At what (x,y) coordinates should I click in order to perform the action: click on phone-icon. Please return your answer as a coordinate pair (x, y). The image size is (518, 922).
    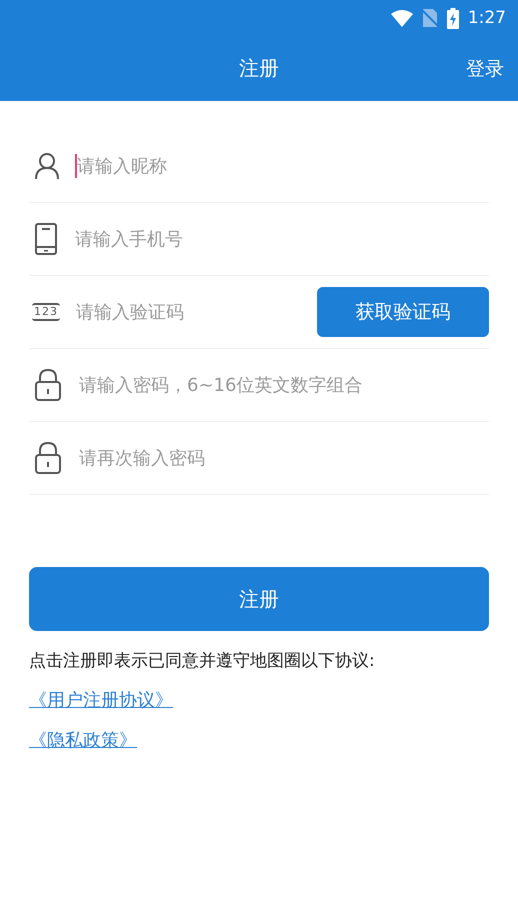
    Looking at the image, I should click on (46, 239).